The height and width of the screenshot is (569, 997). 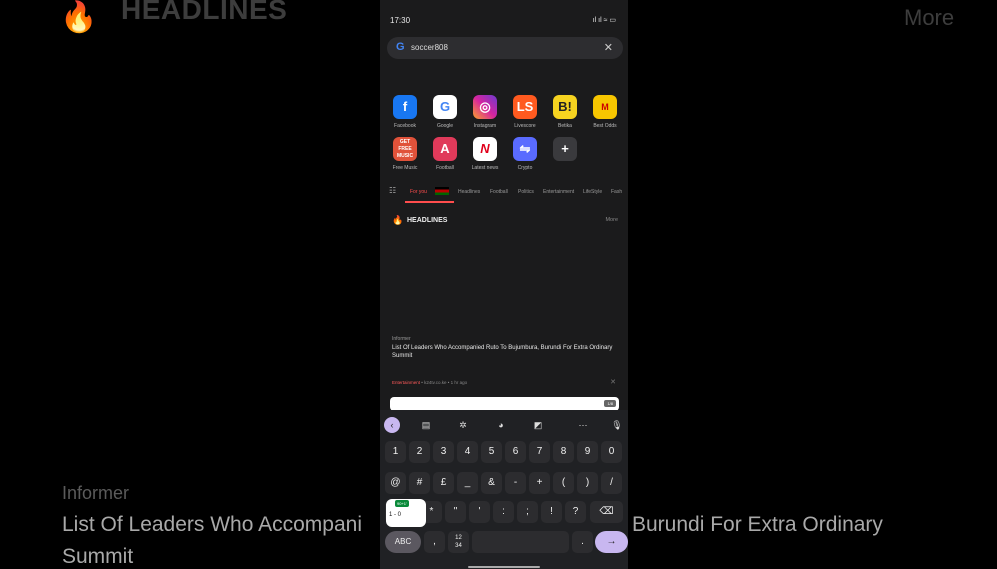 What do you see at coordinates (504, 22) in the screenshot?
I see `status-bar: 17:30 ıl ıl ≈ ▭` at bounding box center [504, 22].